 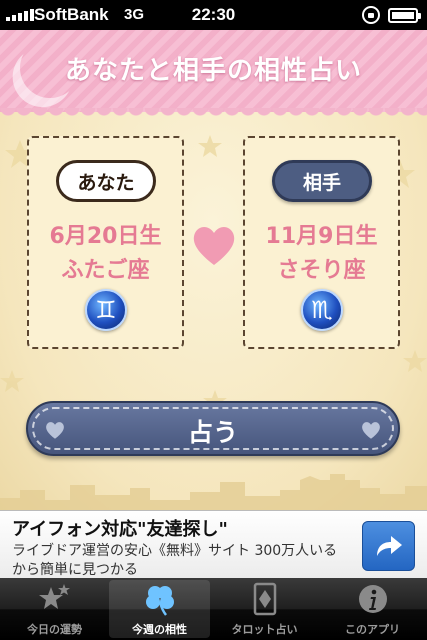 I want to click on partner-profile-card: 相手 11月9日生 さそり座 ♏, so click(x=321, y=242).